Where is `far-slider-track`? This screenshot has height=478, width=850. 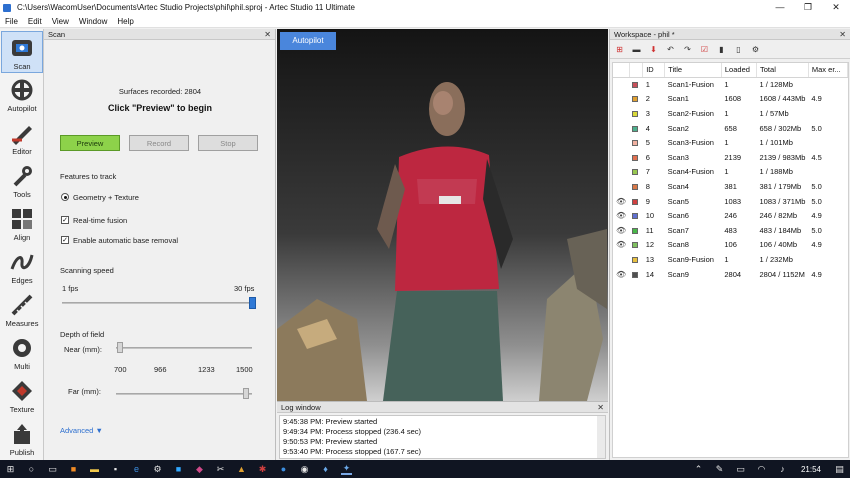 far-slider-track is located at coordinates (184, 394).